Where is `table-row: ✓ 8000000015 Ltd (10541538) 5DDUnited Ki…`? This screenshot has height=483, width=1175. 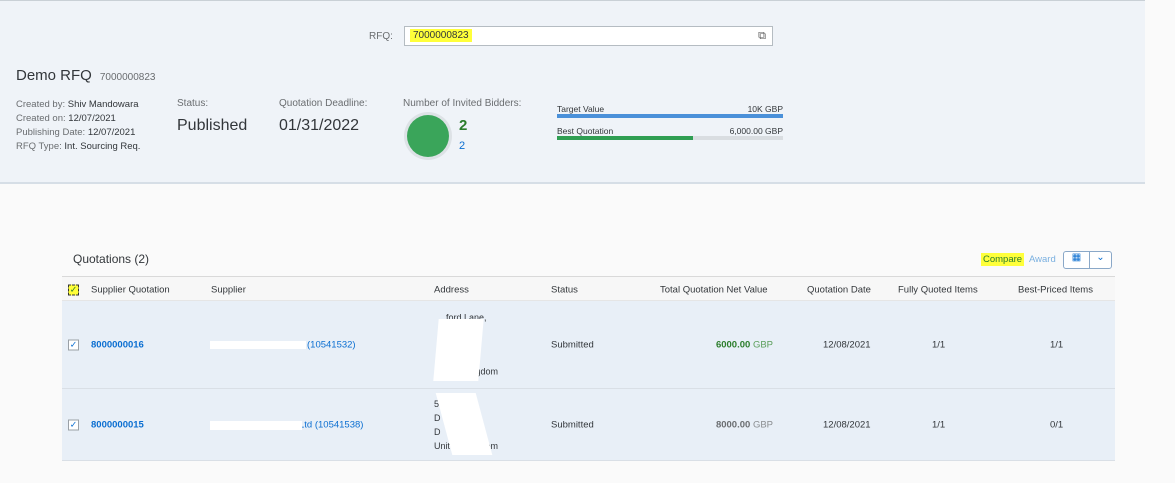 table-row: ✓ 8000000015 Ltd (10541538) 5DDUnited Ki… is located at coordinates (588, 425).